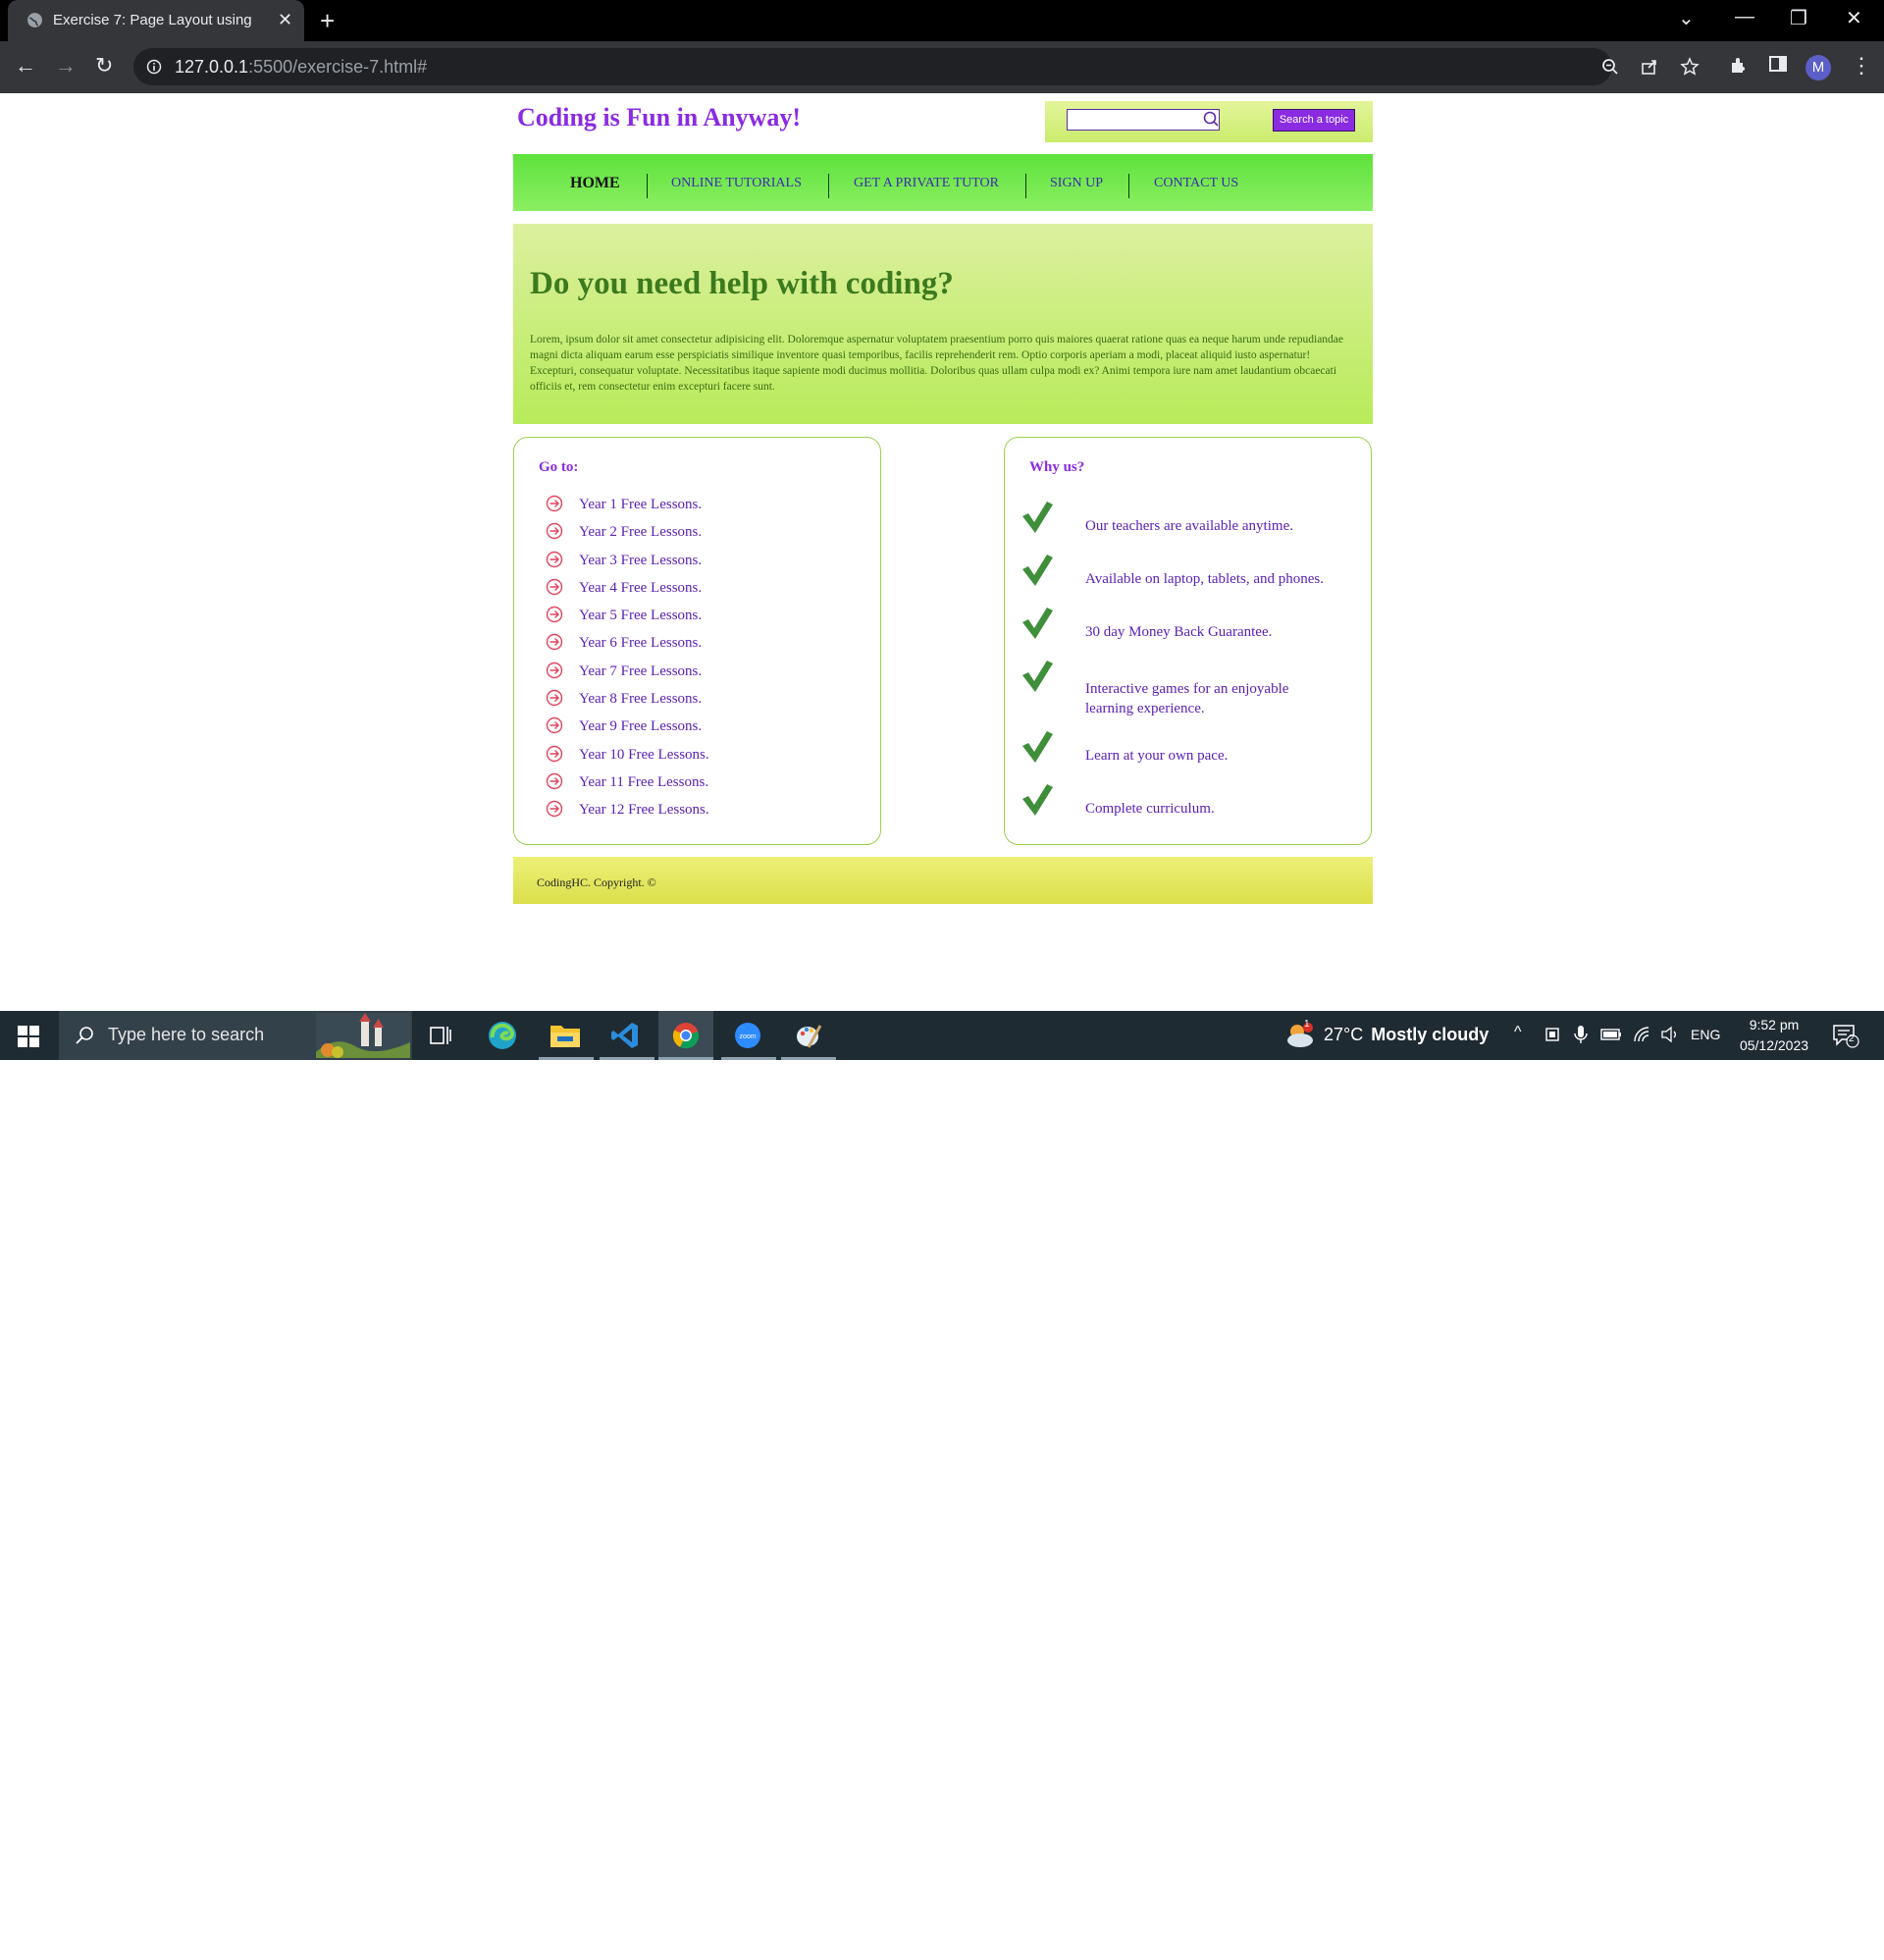  I want to click on goto-link: Year 11 Free Lessons., so click(643, 782).